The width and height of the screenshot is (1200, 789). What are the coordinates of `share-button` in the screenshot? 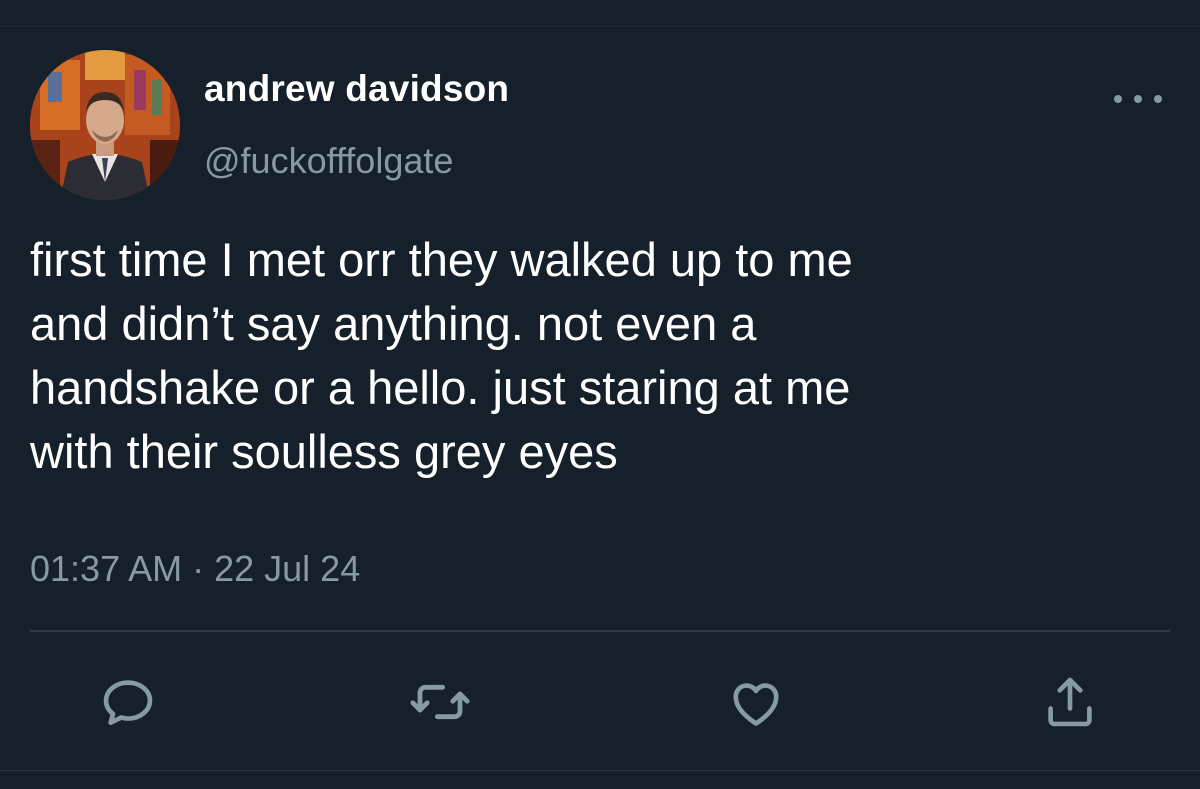 It's located at (1070, 702).